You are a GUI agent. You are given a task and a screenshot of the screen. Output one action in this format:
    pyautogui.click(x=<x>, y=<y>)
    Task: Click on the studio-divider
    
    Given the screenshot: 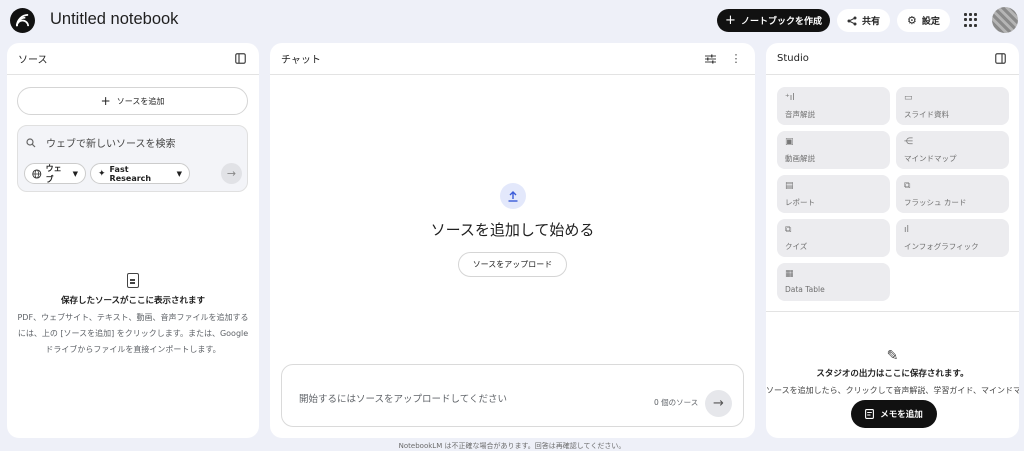 What is the action you would take?
    pyautogui.click(x=892, y=311)
    